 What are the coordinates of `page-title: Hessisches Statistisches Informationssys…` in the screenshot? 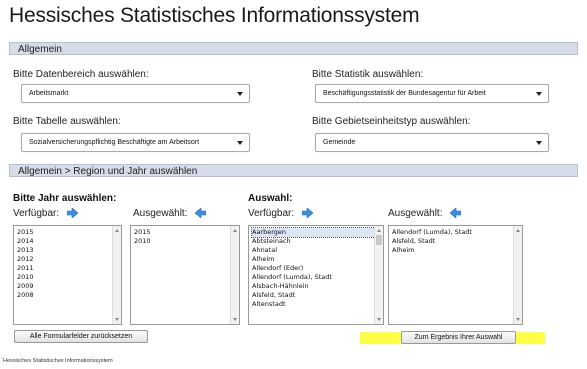 It's located at (214, 15).